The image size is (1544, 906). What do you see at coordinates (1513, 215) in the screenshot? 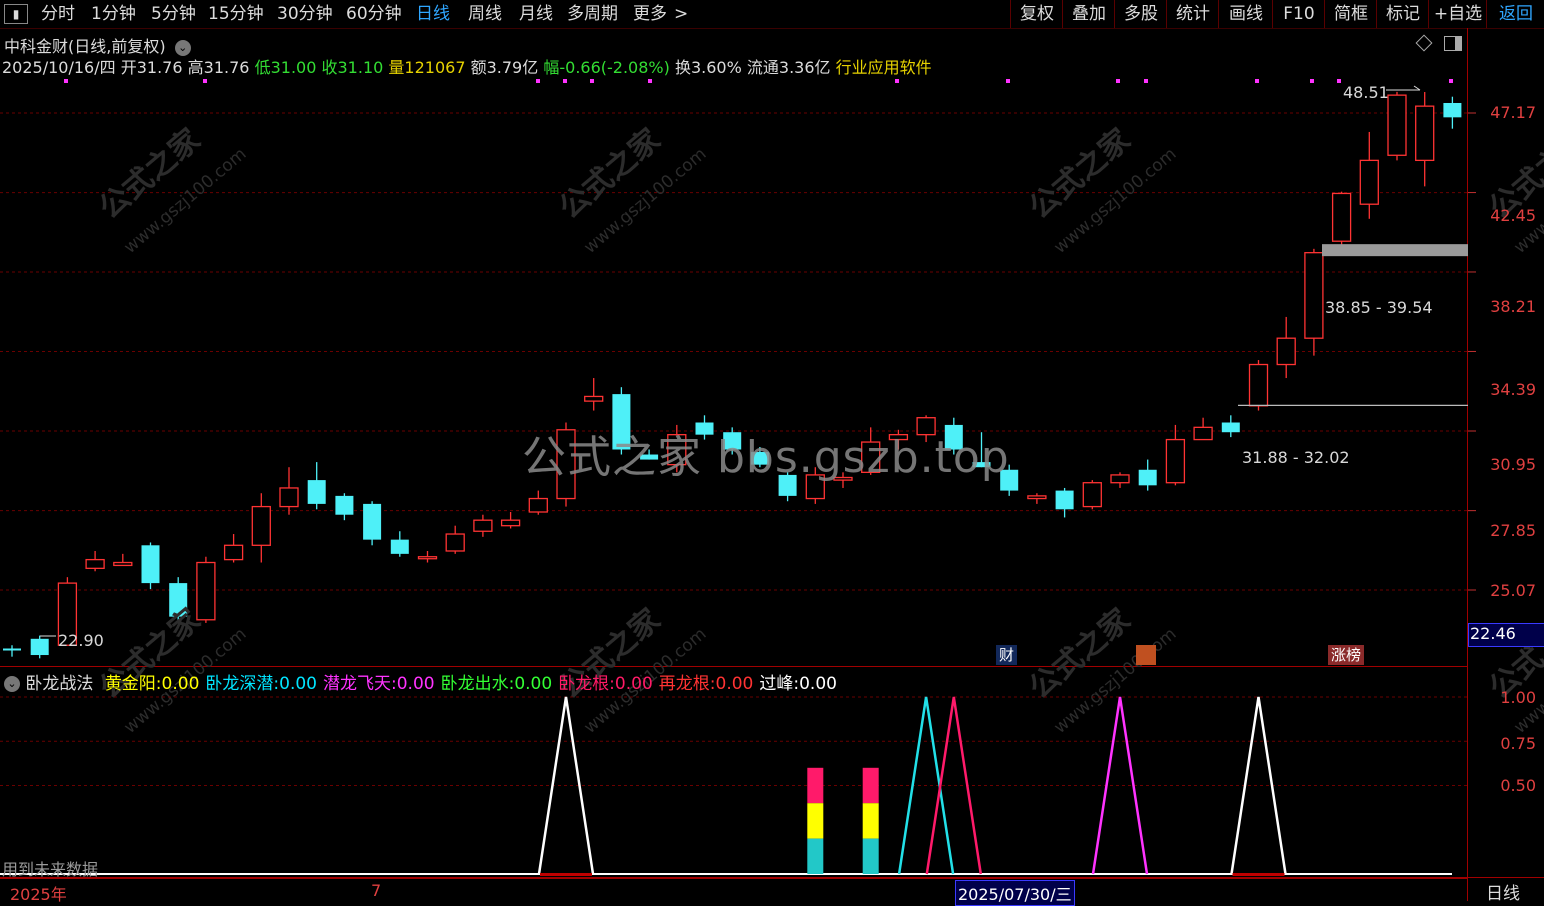
I see `price-axis-label-1: 42.45` at bounding box center [1513, 215].